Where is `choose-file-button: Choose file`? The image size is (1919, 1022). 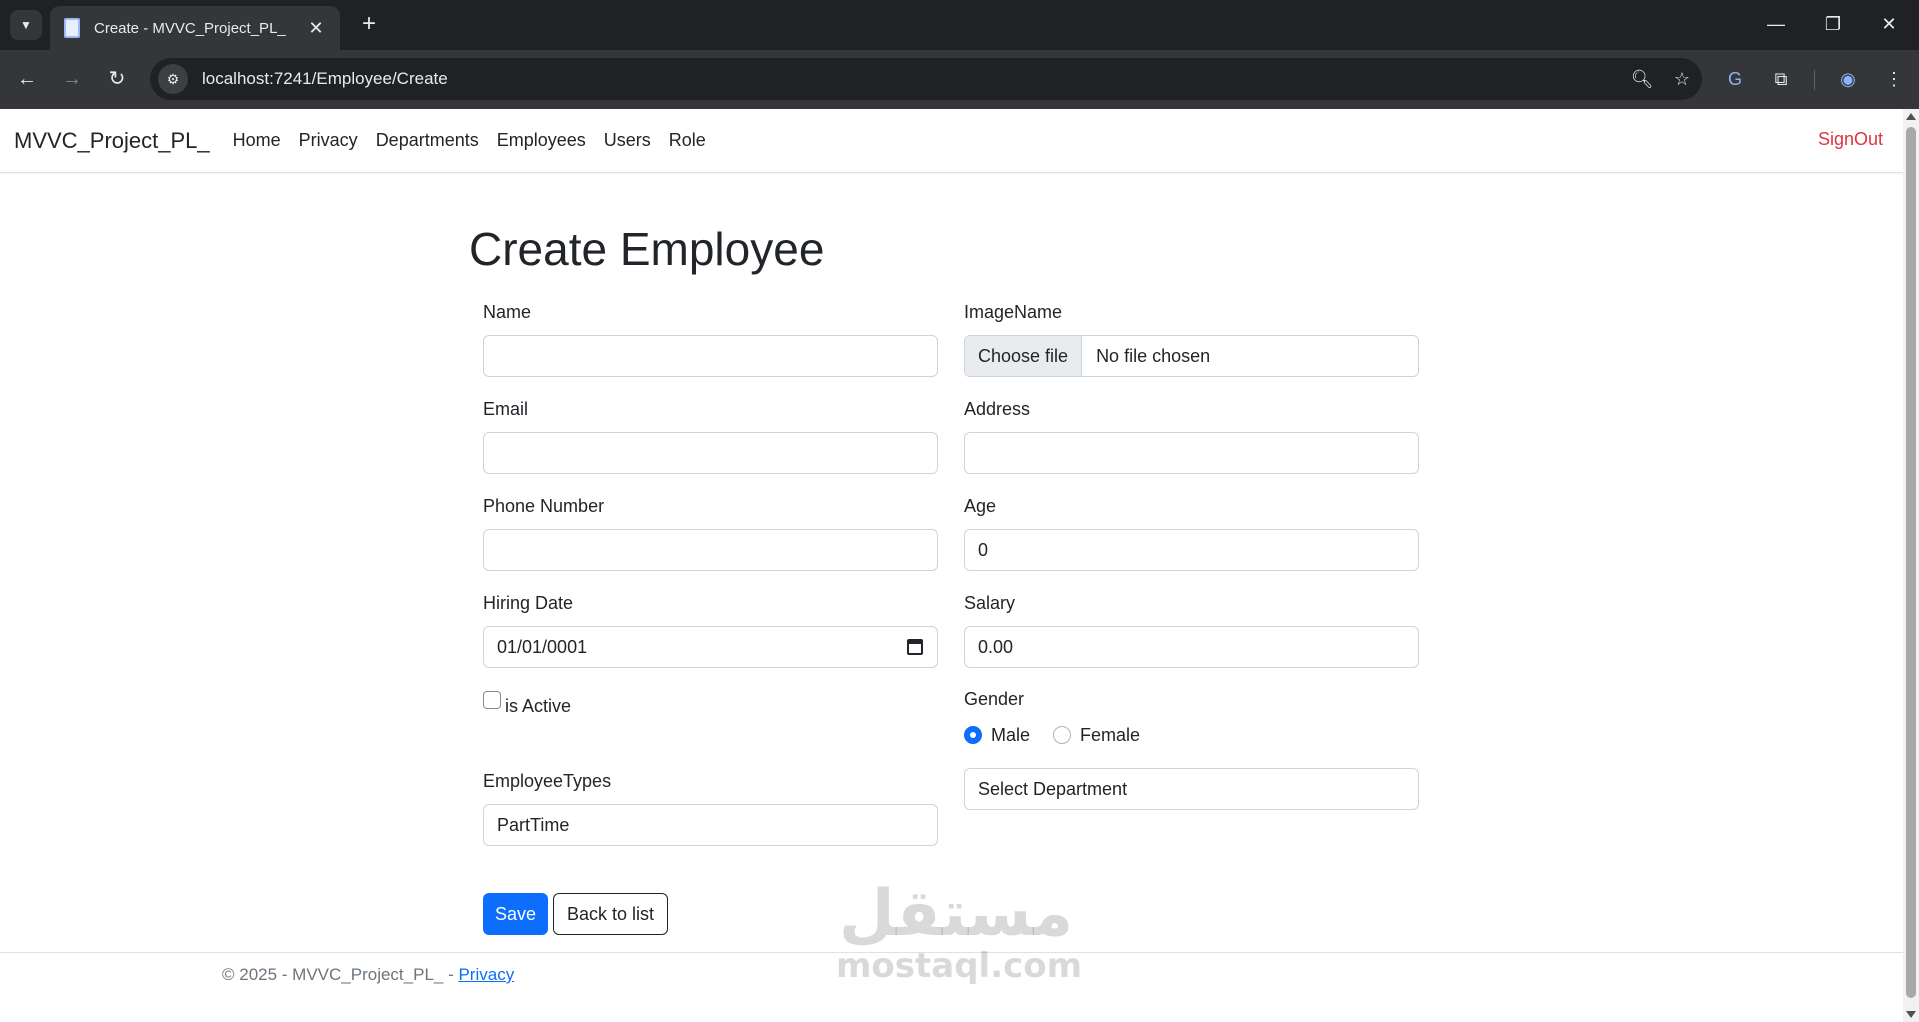 choose-file-button: Choose file is located at coordinates (1024, 356).